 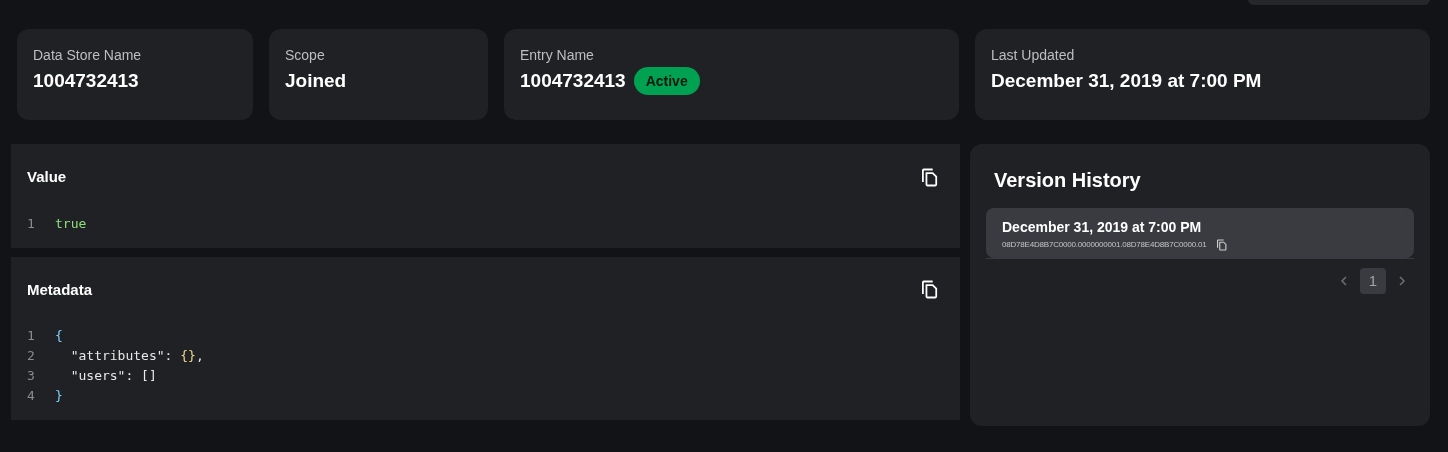 What do you see at coordinates (31, 356) in the screenshot?
I see `line-number: 2` at bounding box center [31, 356].